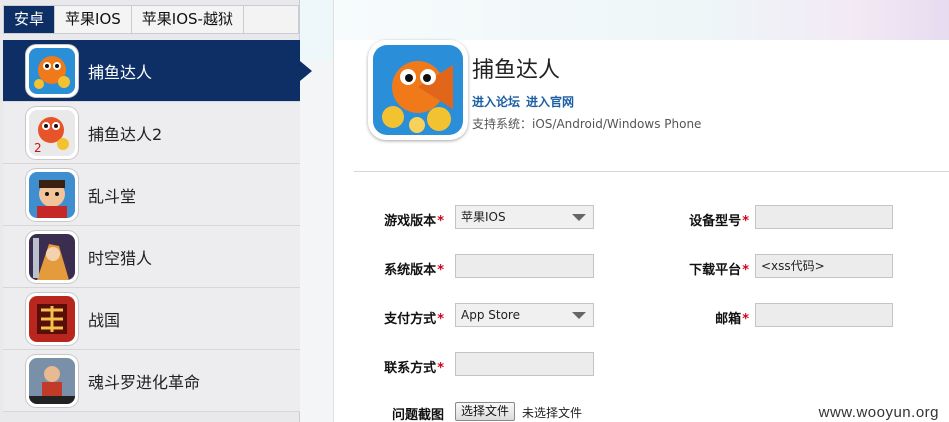 This screenshot has width=949, height=422. I want to click on device-model-input, so click(824, 217).